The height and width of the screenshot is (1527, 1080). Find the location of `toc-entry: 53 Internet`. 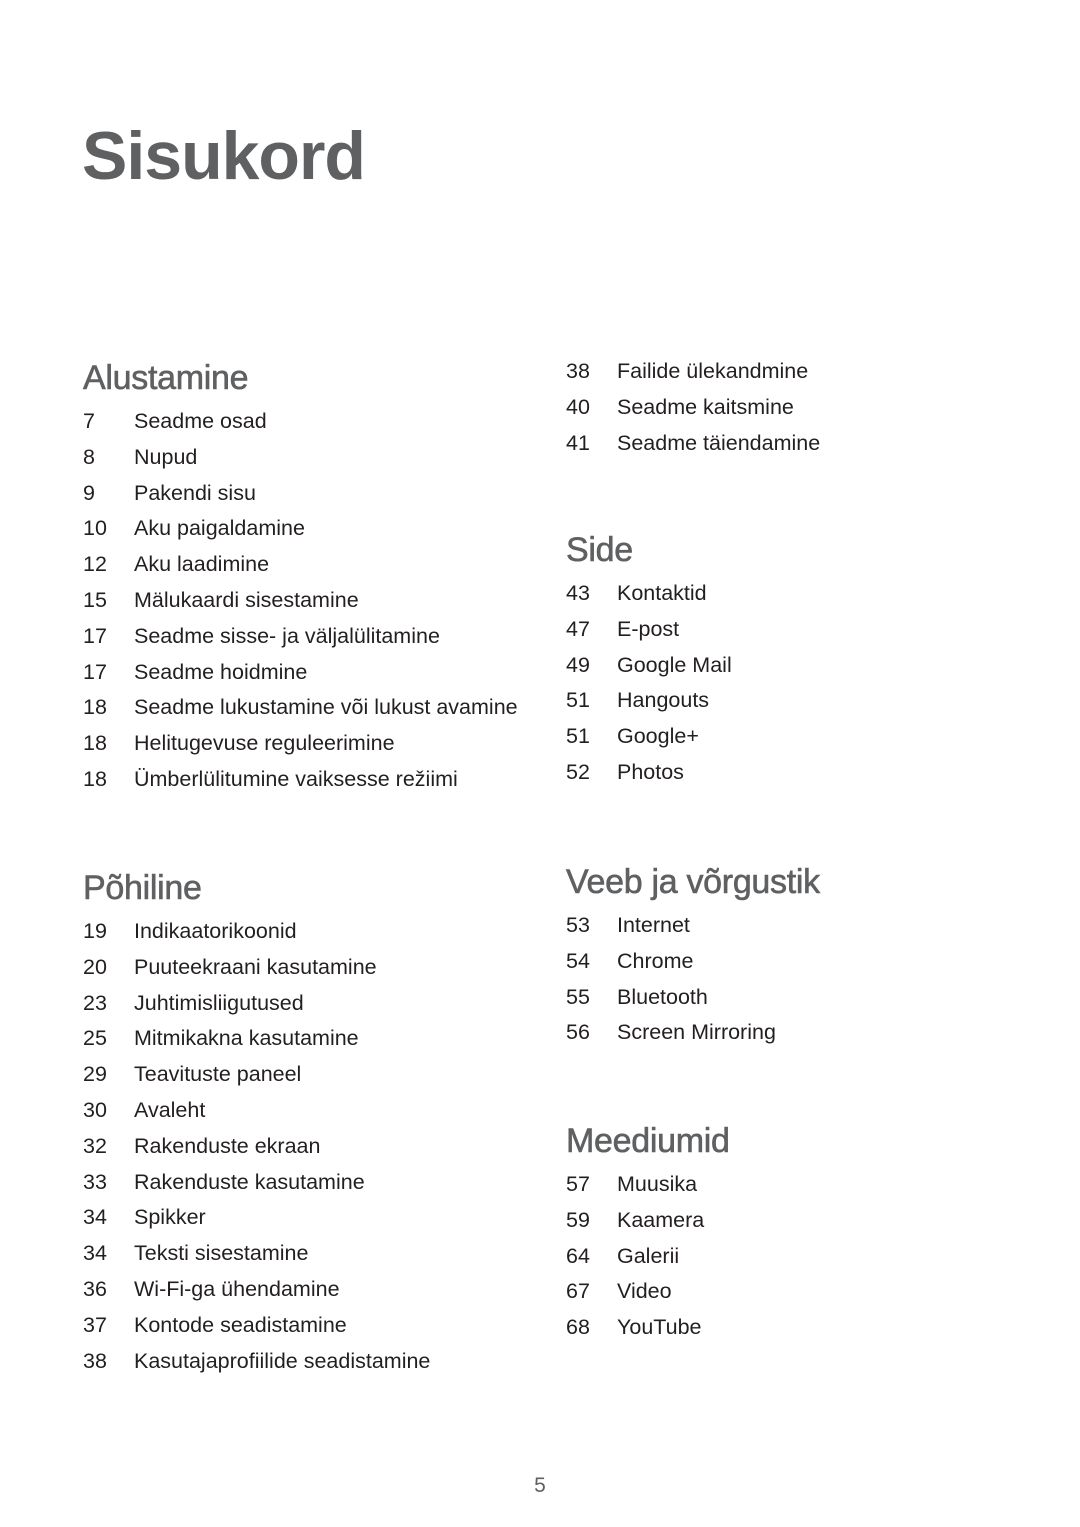

toc-entry: 53 Internet is located at coordinates (693, 926).